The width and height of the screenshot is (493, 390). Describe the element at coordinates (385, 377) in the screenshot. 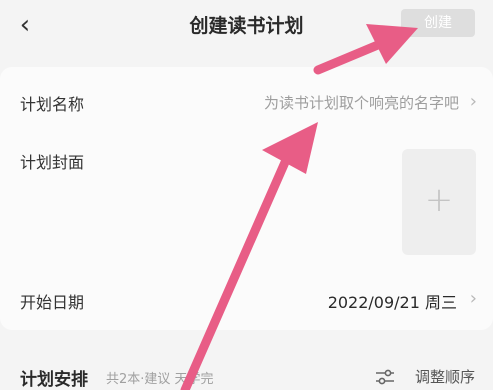

I see `sliders-icon` at that location.